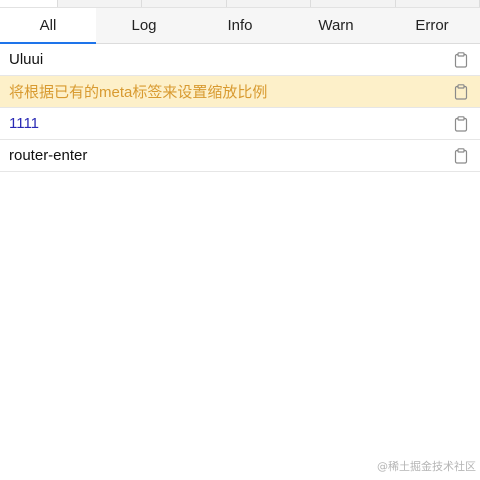  What do you see at coordinates (426, 466) in the screenshot?
I see `watermark: @稀土掘金技术社区` at bounding box center [426, 466].